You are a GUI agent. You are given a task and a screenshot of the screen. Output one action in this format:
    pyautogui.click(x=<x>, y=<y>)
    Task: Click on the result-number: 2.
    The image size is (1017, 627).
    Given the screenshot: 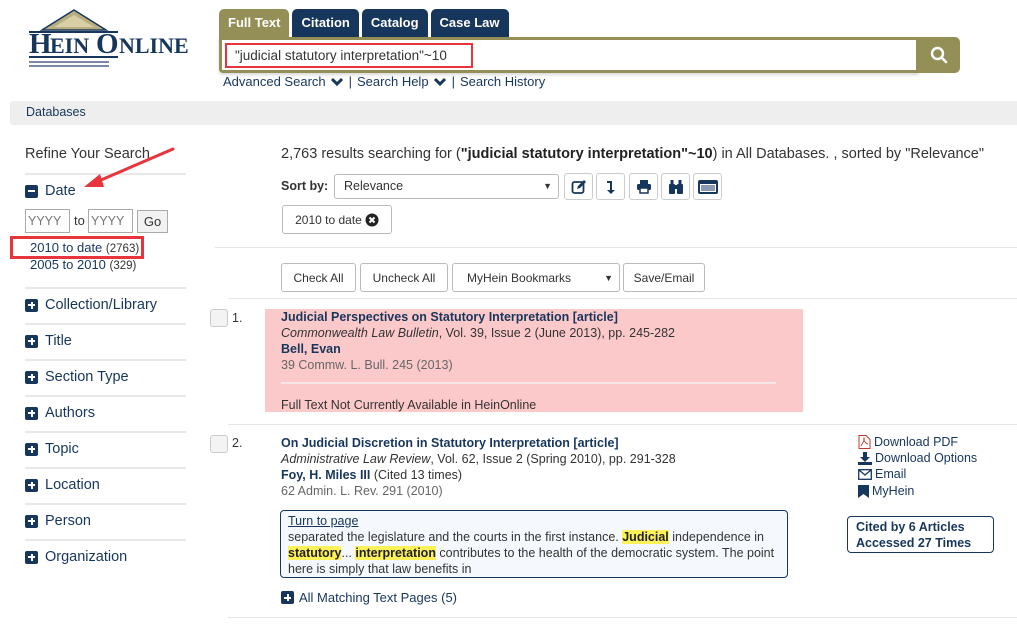 What is the action you would take?
    pyautogui.click(x=237, y=443)
    